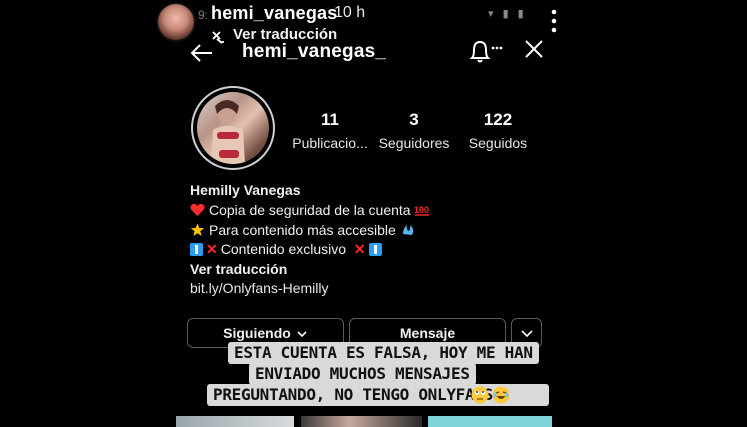 This screenshot has height=427, width=747. I want to click on bio-line-2: Para contenido más accesible, so click(305, 230).